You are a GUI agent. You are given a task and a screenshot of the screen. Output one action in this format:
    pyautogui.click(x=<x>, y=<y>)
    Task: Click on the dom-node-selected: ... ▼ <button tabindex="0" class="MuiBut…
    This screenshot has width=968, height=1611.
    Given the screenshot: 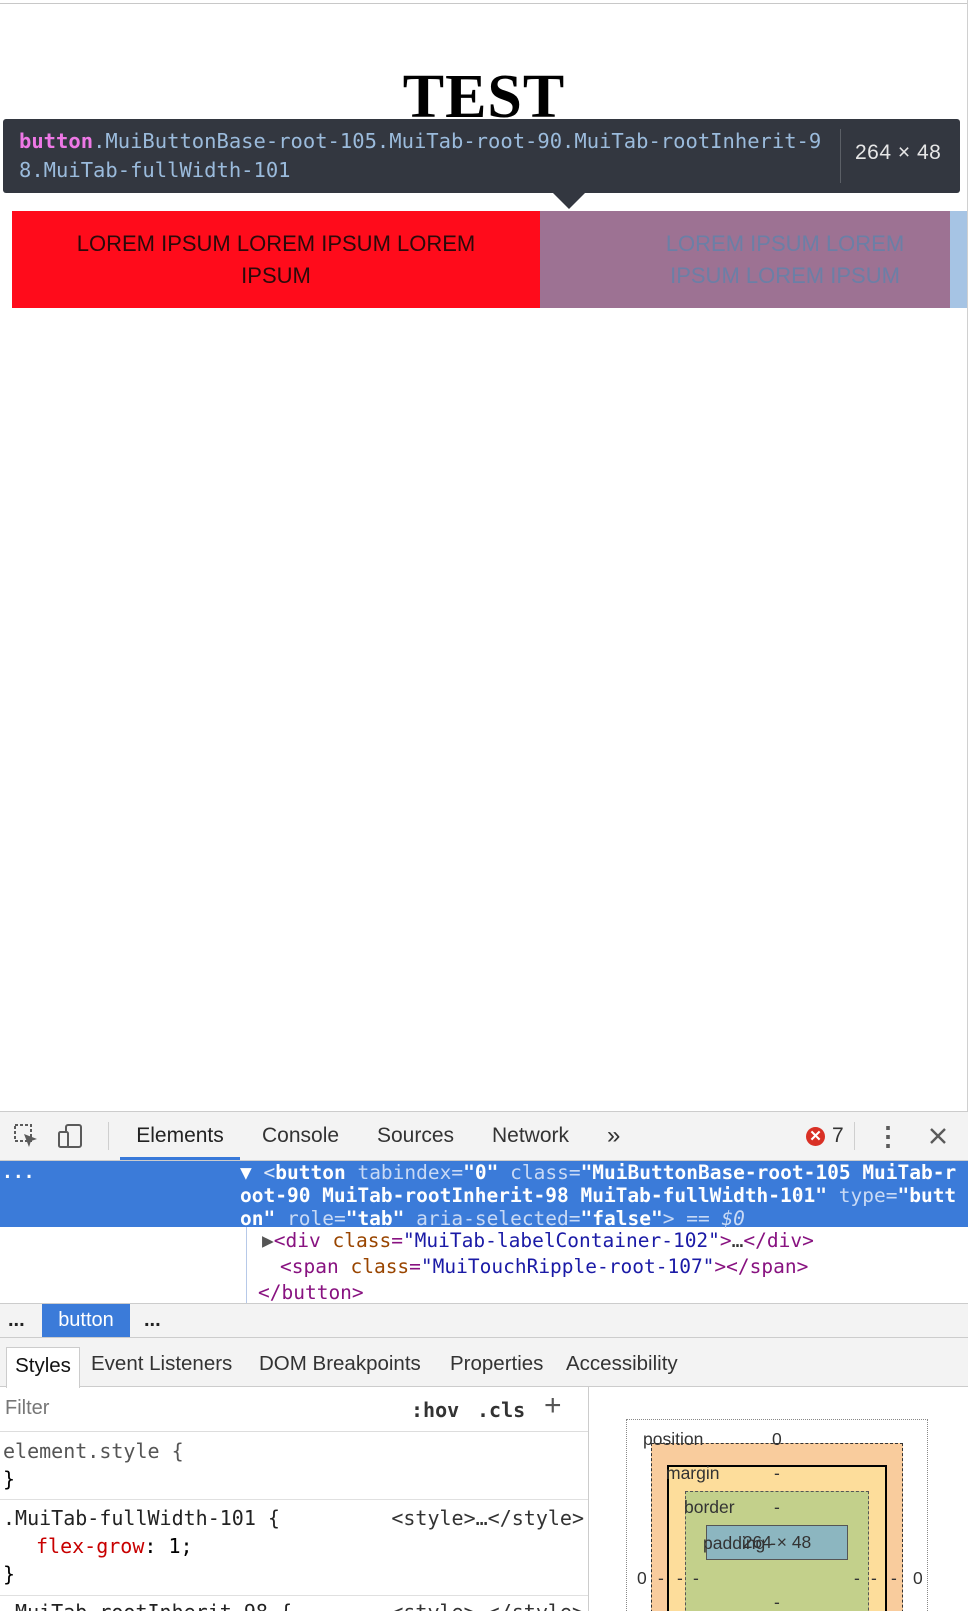 What is the action you would take?
    pyautogui.click(x=484, y=1195)
    